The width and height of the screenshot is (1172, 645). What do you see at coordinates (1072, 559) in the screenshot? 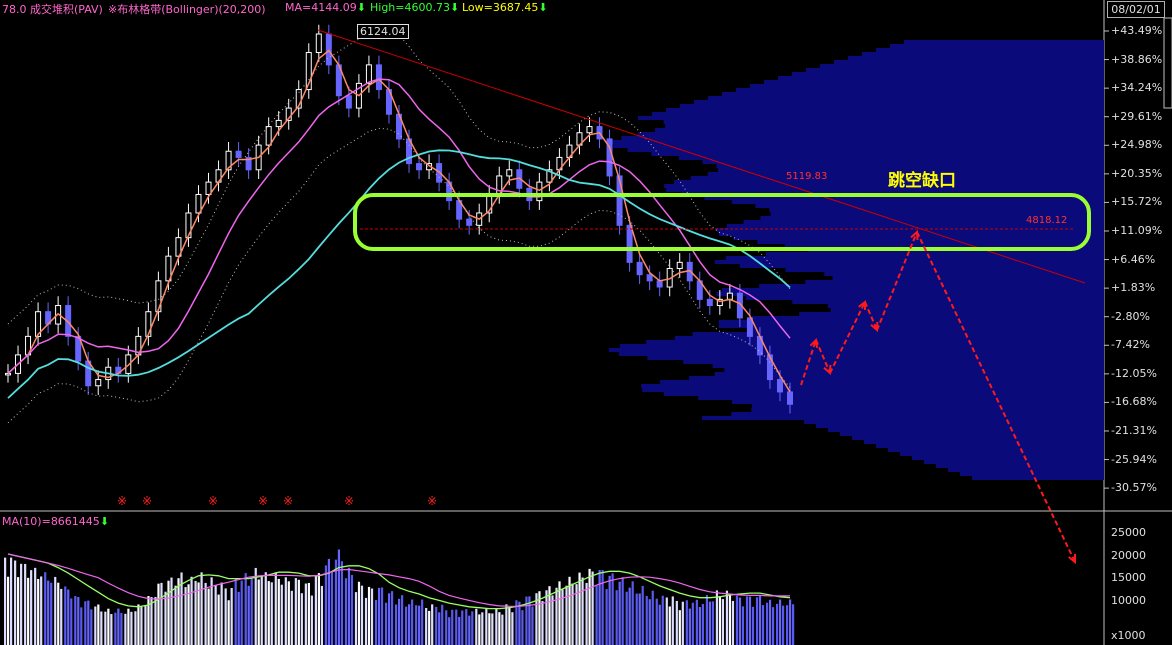
I see `projection-arrowhead` at bounding box center [1072, 559].